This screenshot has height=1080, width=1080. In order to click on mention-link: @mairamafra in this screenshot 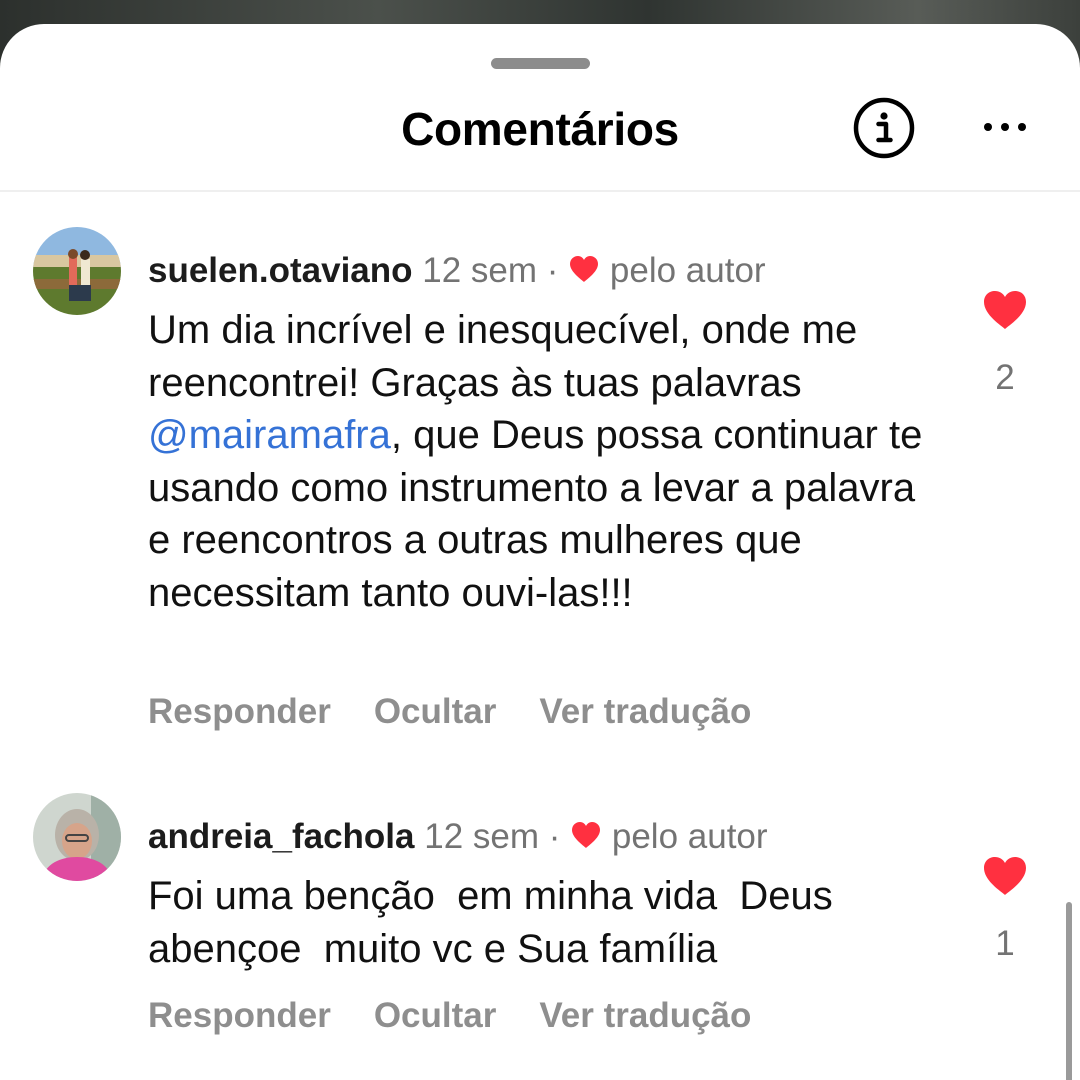, I will do `click(269, 435)`.